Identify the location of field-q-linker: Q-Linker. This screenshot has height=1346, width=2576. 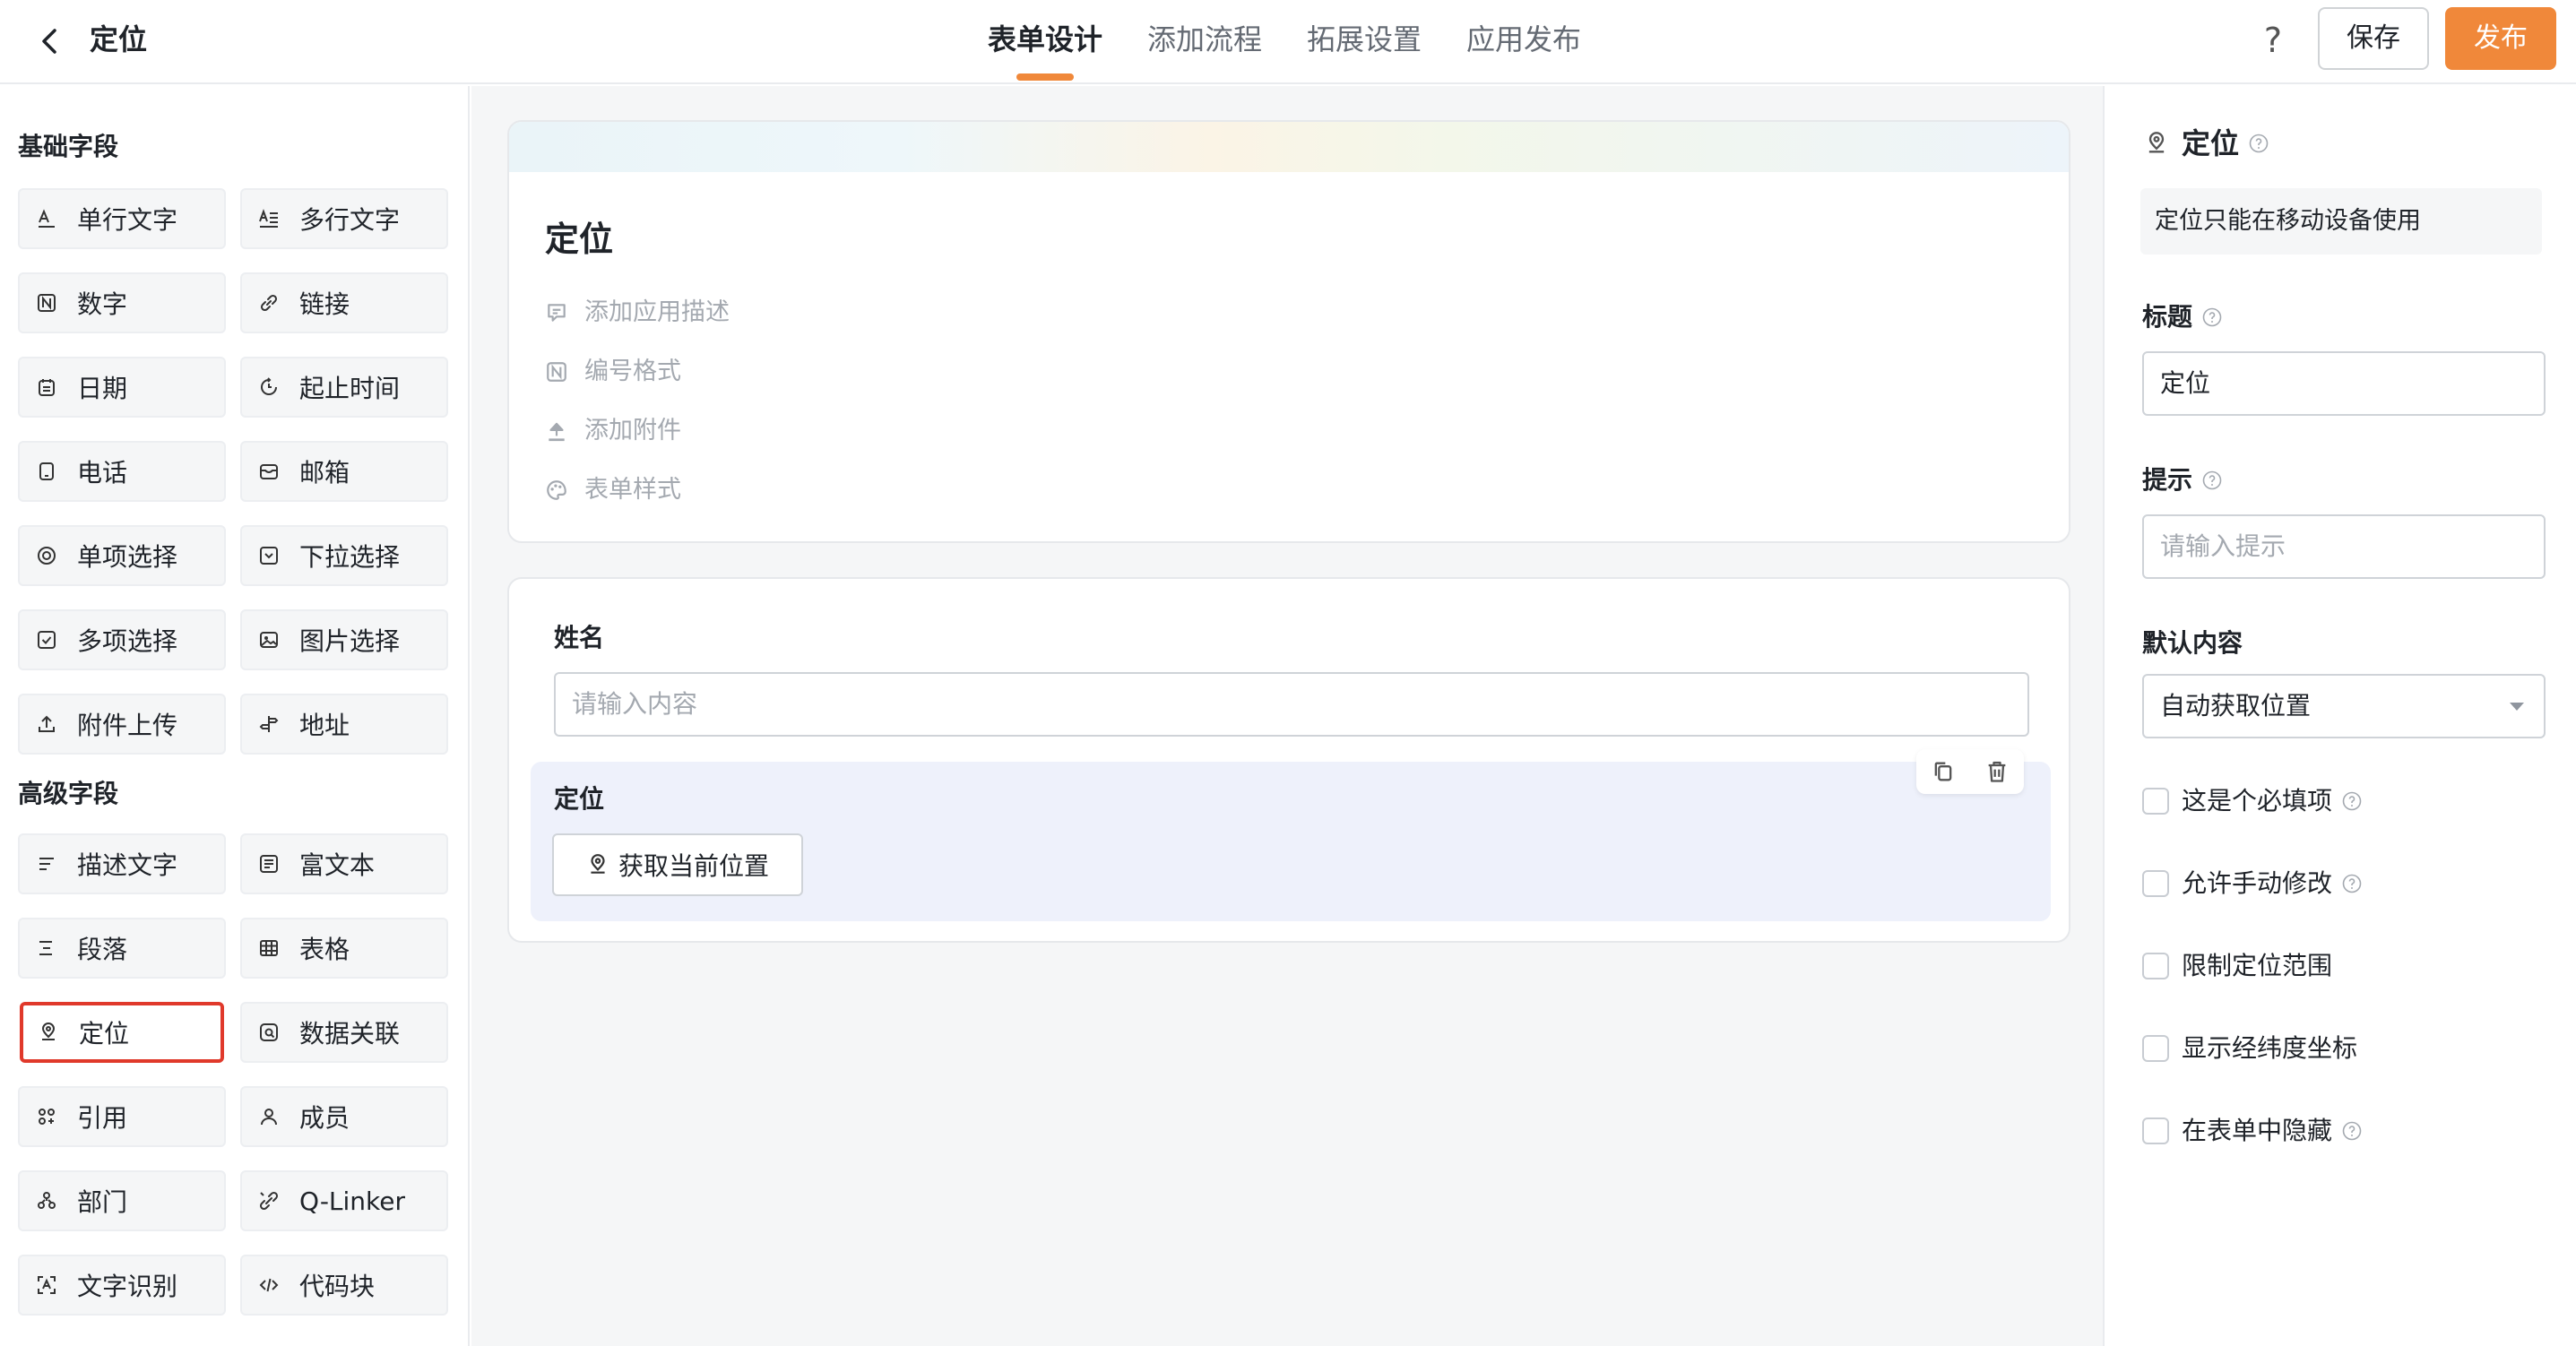
(344, 1201).